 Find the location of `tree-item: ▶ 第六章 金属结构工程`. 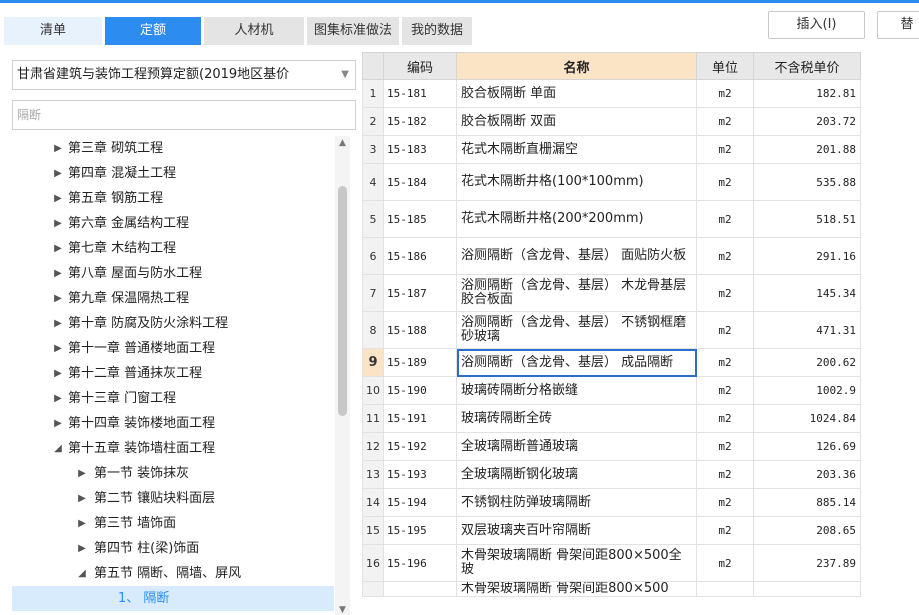

tree-item: ▶ 第六章 金属结构工程 is located at coordinates (173, 223).